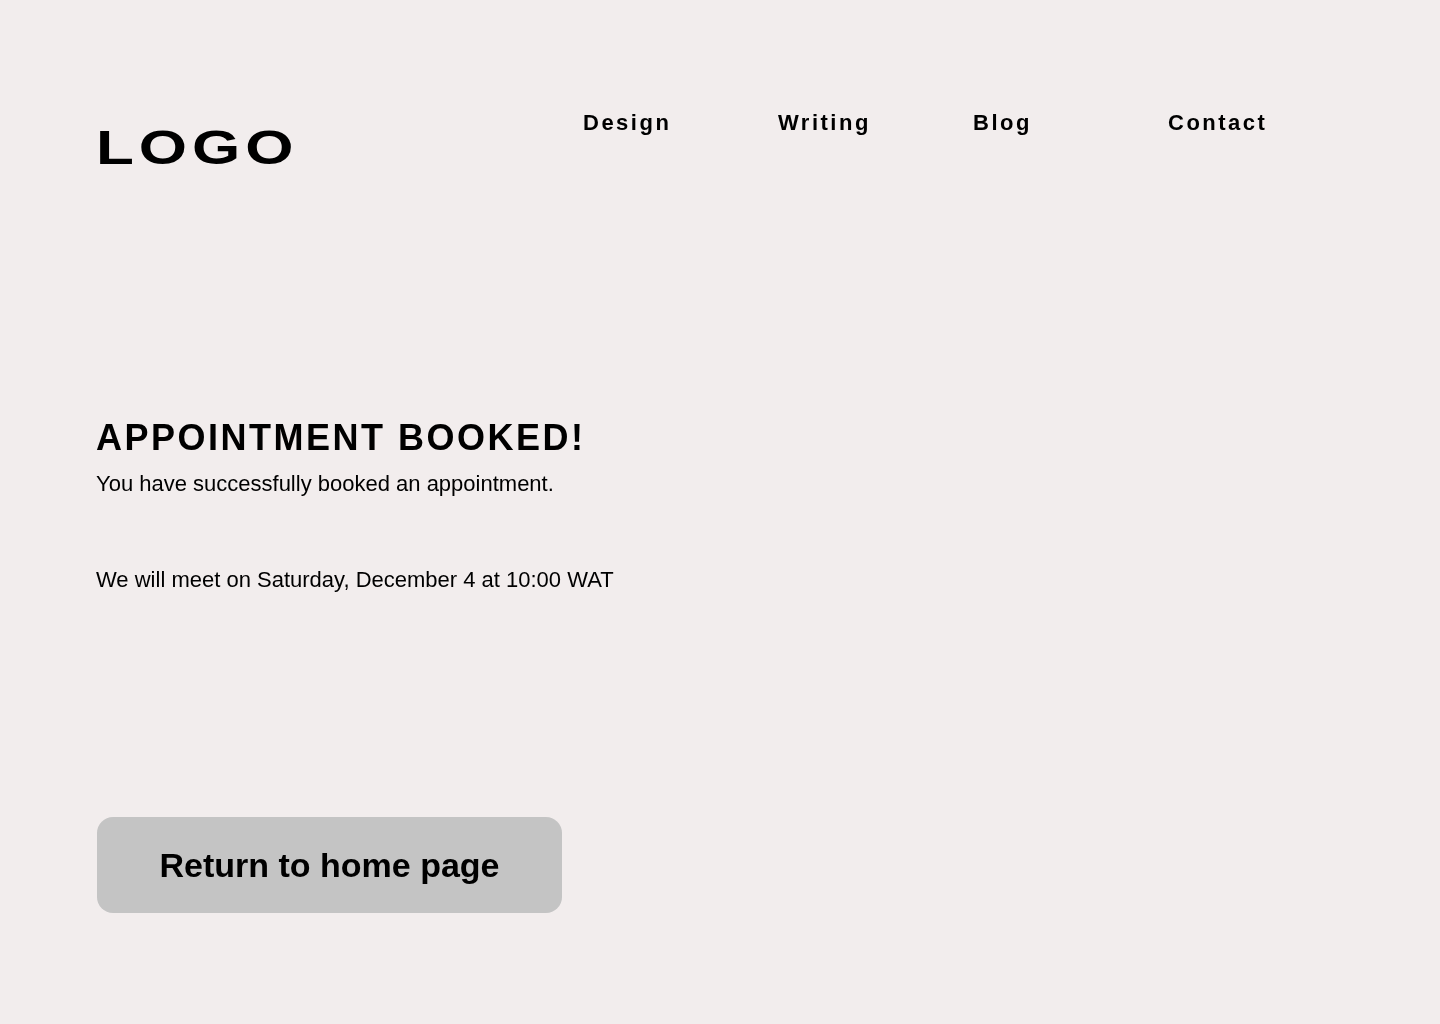  I want to click on logo: LOGO, so click(197, 147).